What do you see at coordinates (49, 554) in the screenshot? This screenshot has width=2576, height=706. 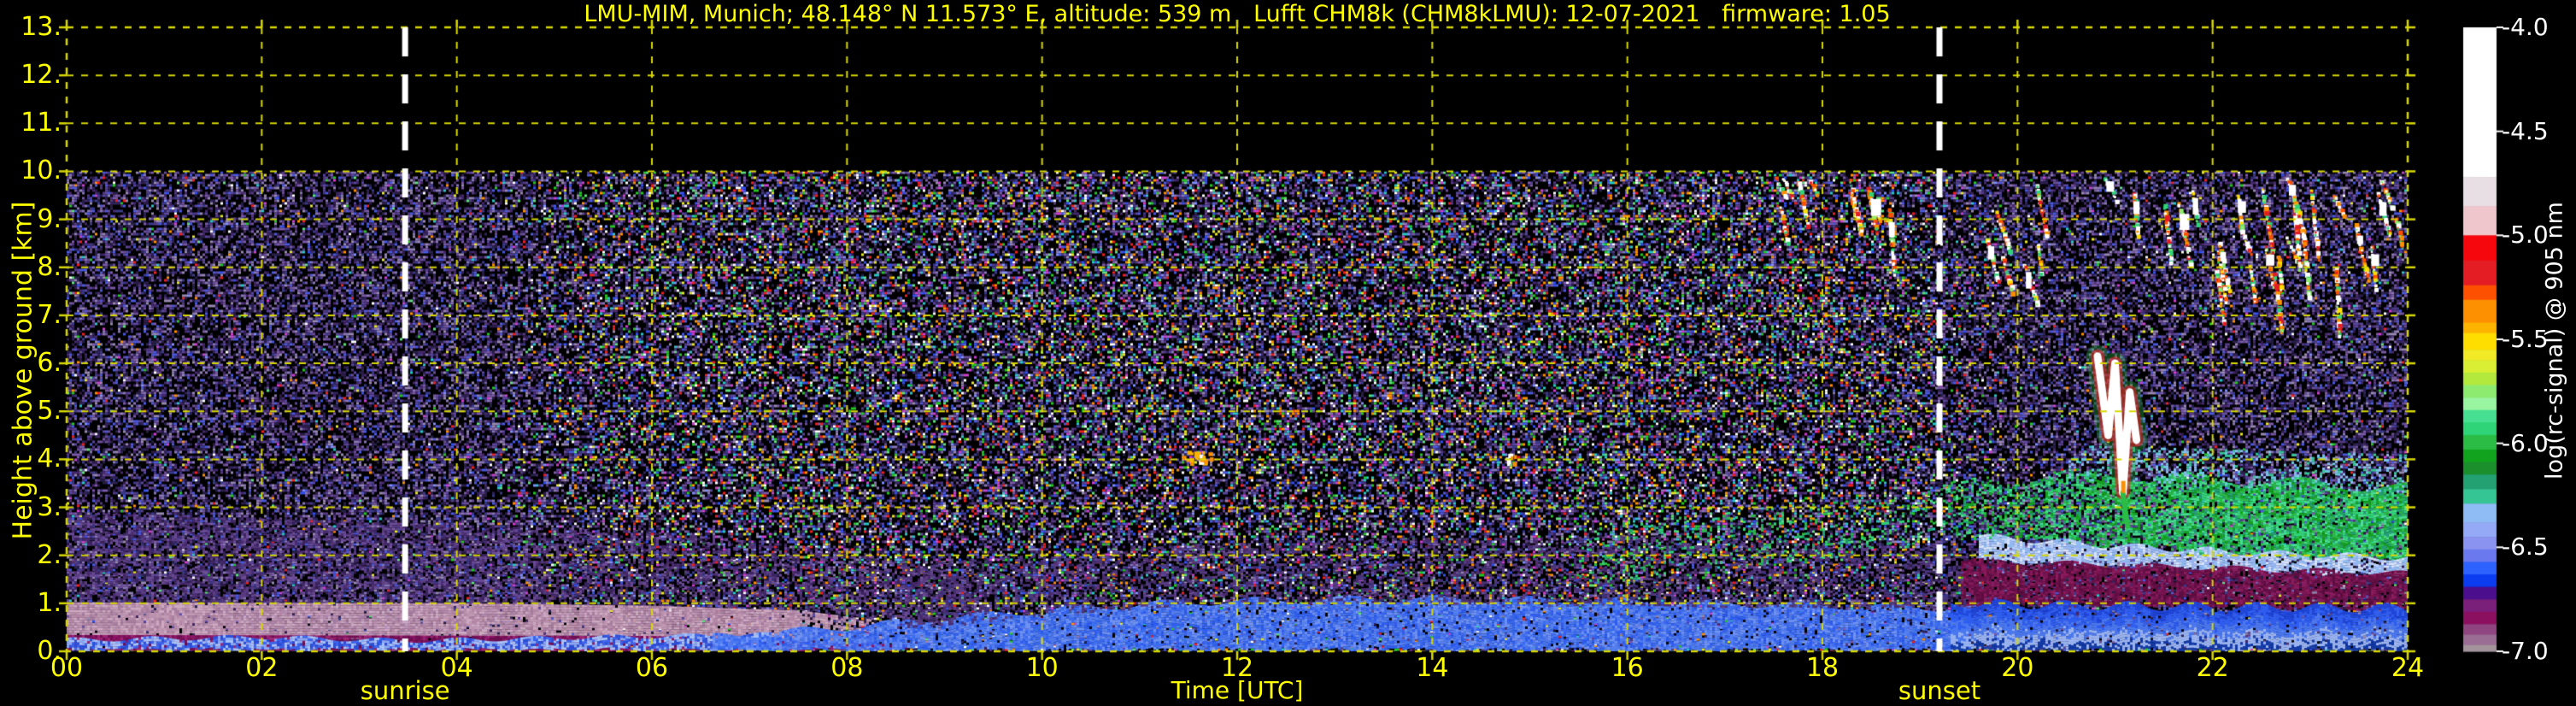 I see `y-tick-label: 2.` at bounding box center [49, 554].